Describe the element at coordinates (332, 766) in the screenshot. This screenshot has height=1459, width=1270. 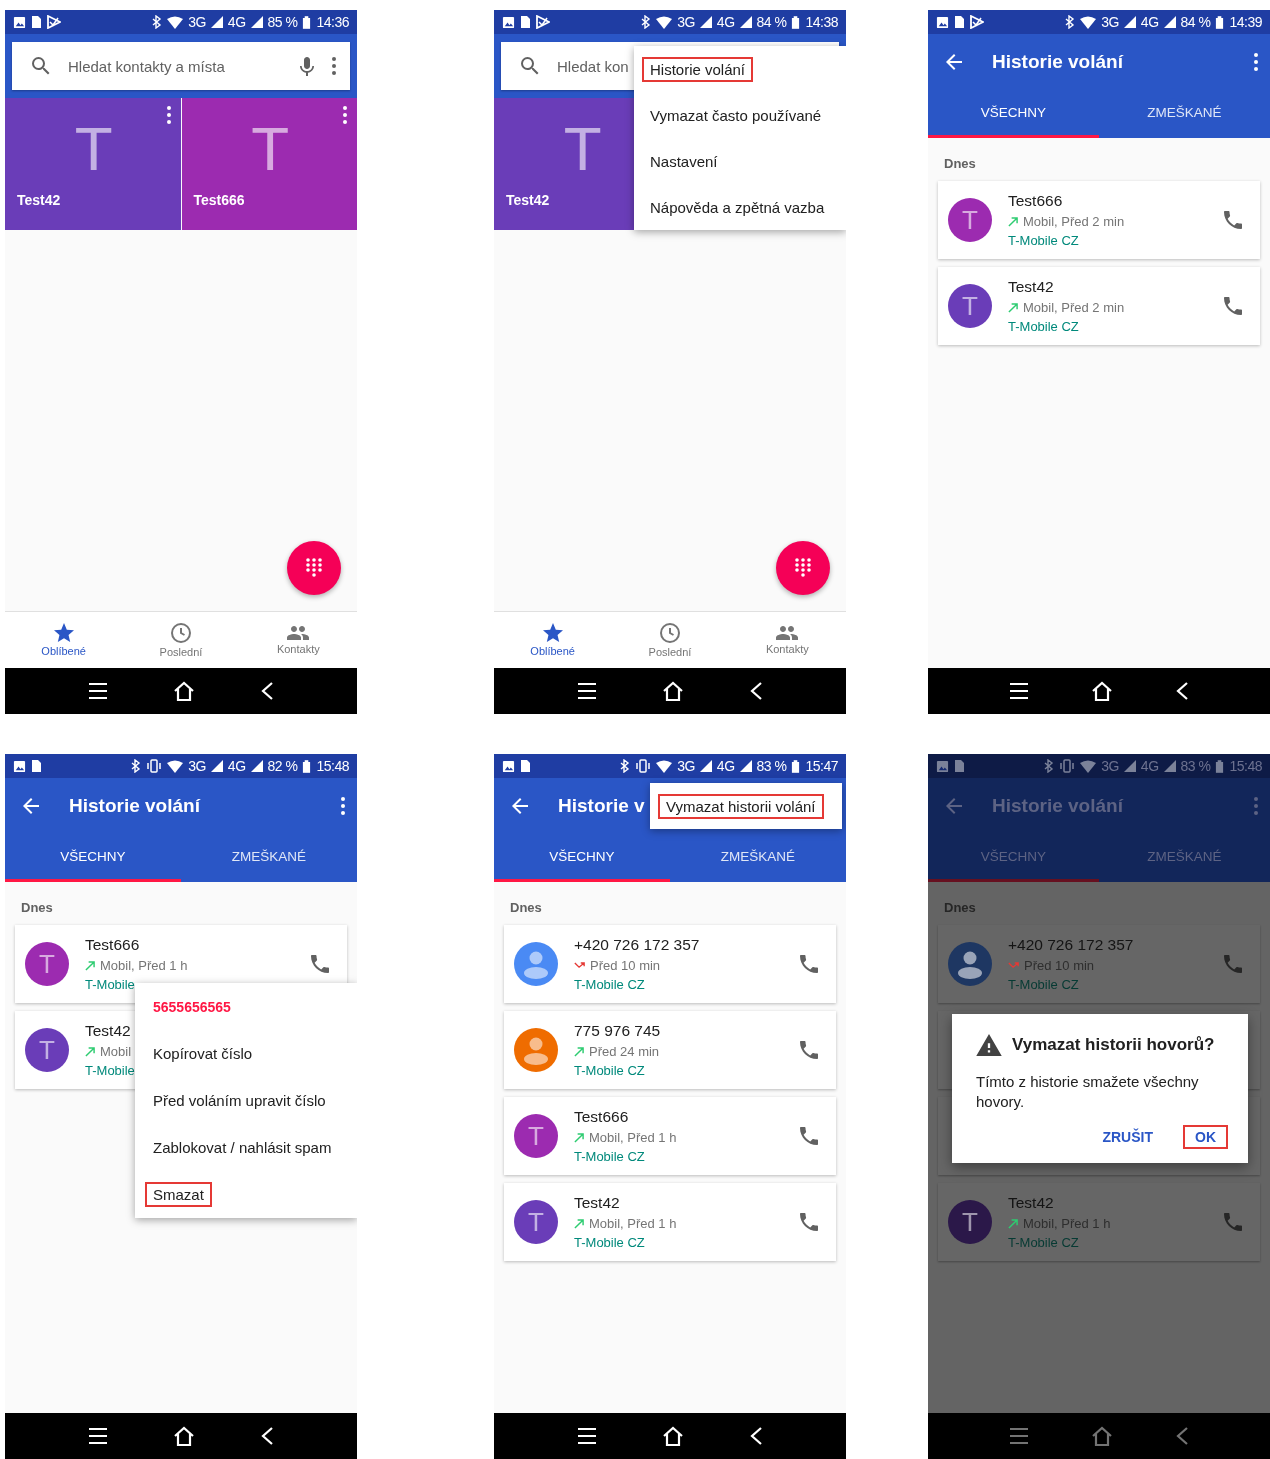
I see `clock-time: 15:48` at that location.